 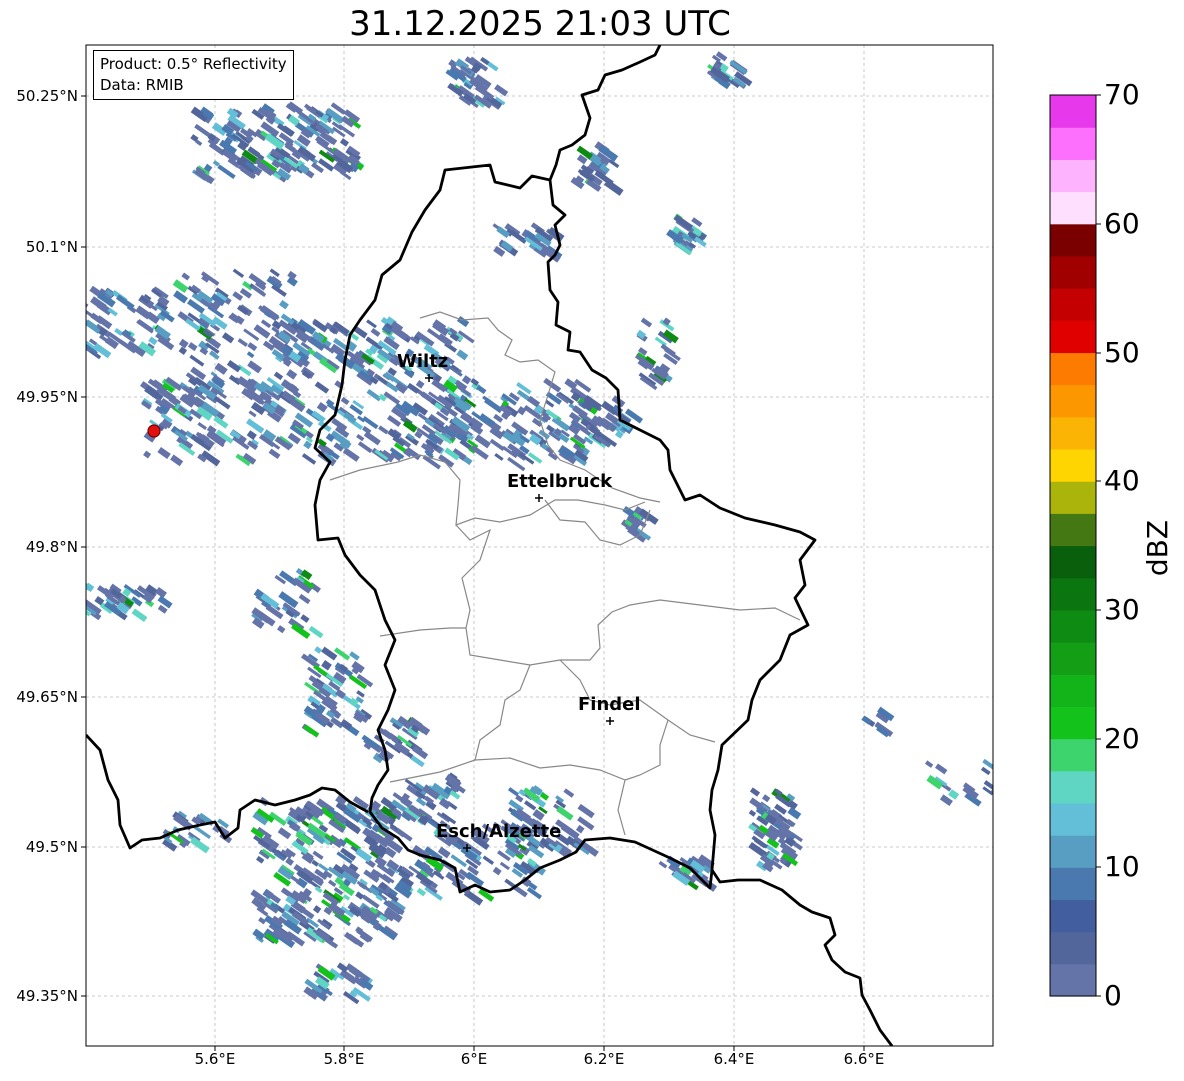 What do you see at coordinates (560, 481) in the screenshot?
I see `city-label-ettelbruck: Ettelbruck` at bounding box center [560, 481].